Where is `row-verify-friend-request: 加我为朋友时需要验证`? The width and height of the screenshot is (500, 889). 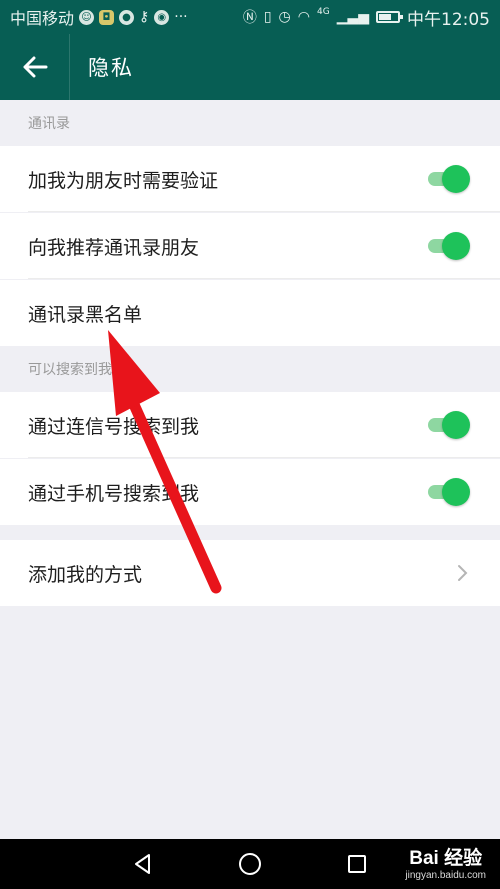
row-verify-friend-request: 加我为朋友时需要验证 is located at coordinates (250, 179).